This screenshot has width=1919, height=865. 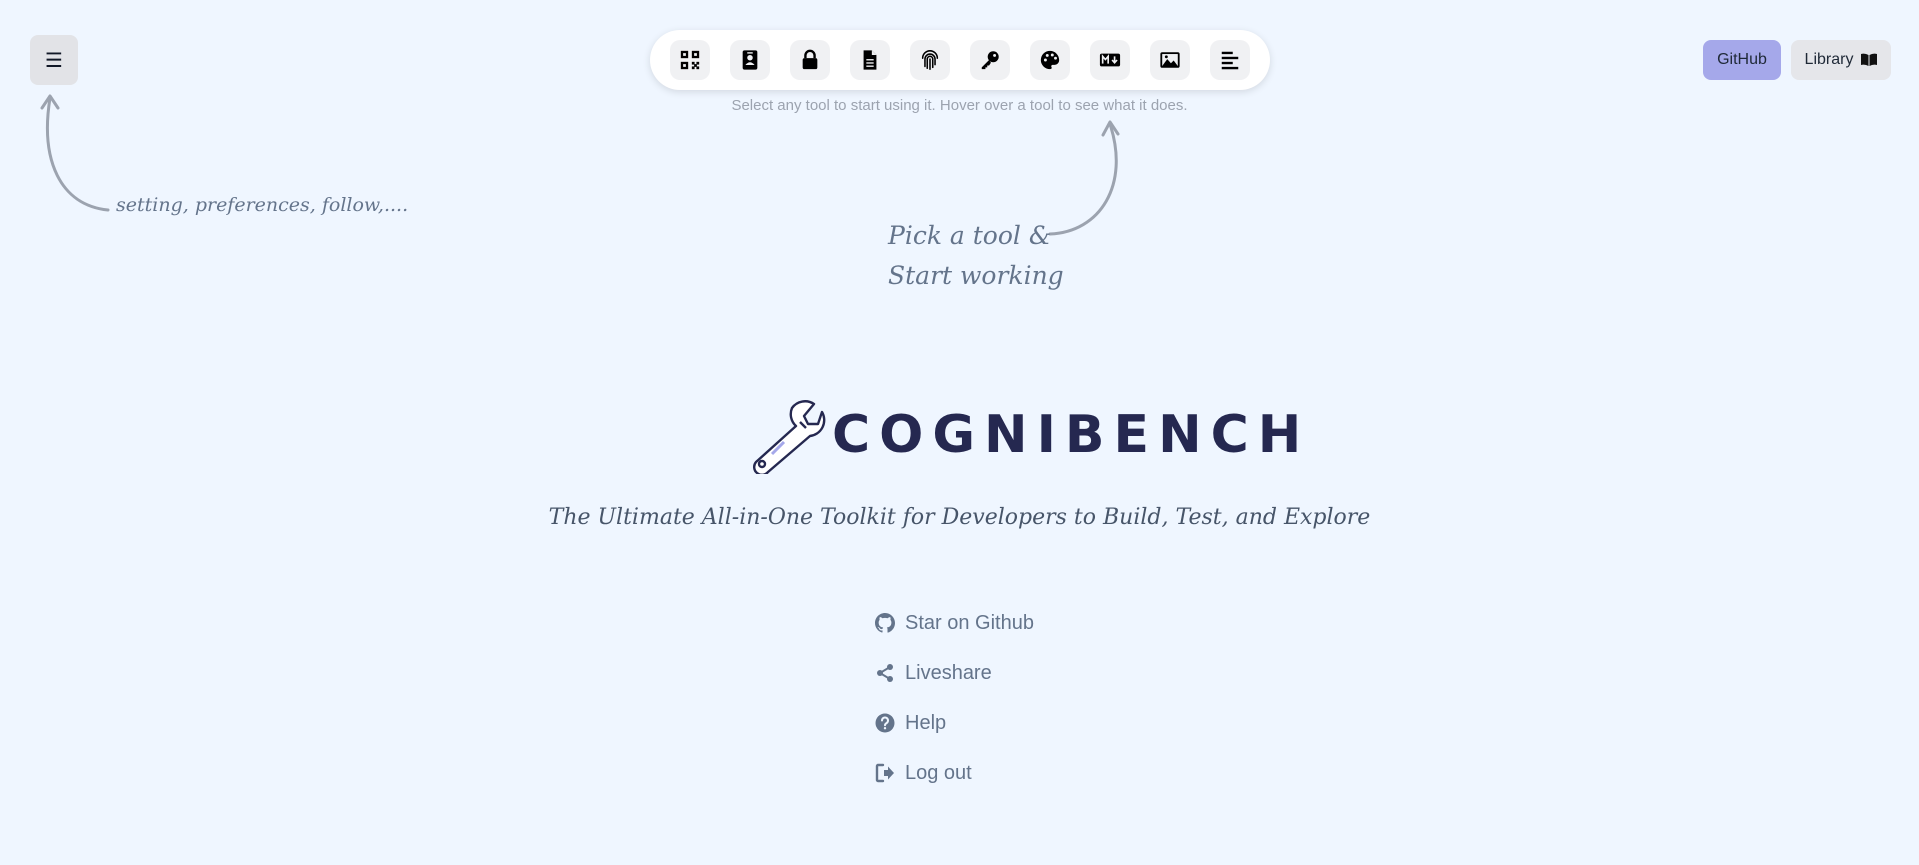 I want to click on link-liveshare: Liveshare, so click(x=954, y=673).